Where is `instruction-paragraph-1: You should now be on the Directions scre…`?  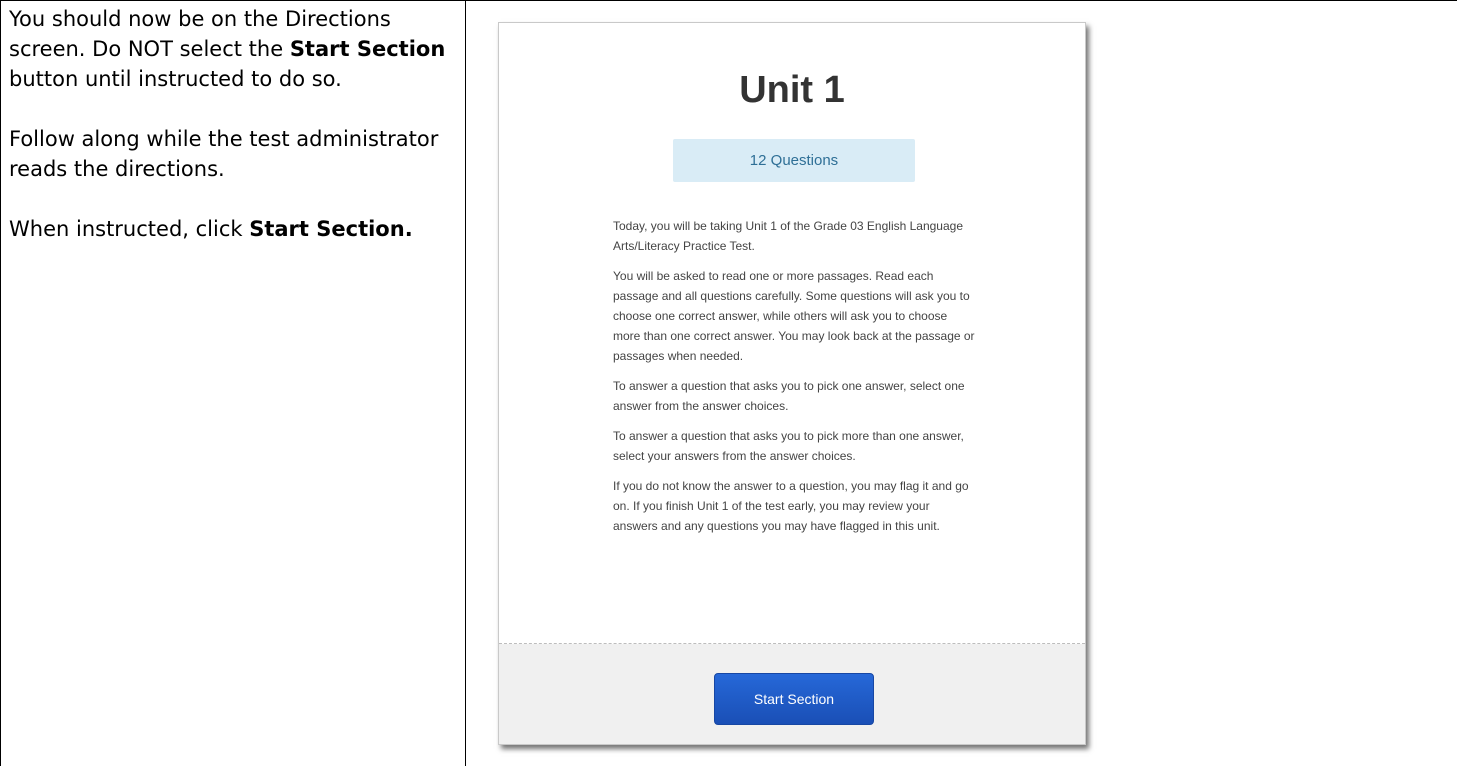
instruction-paragraph-1: You should now be on the Directions scre… is located at coordinates (227, 49).